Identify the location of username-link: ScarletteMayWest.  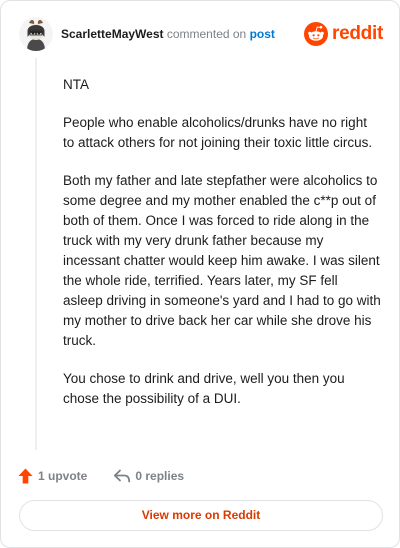
(112, 34).